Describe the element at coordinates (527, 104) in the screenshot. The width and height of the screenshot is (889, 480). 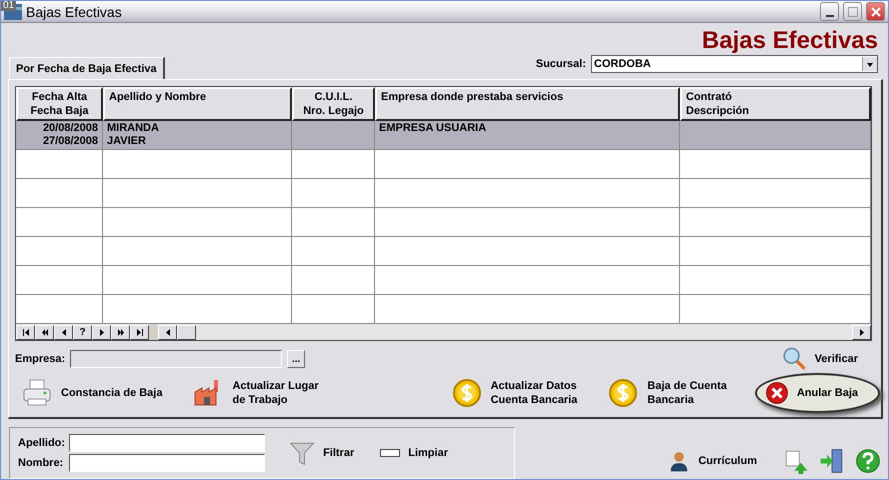
I see `column-header: Empresa donde prestaba servicios` at that location.